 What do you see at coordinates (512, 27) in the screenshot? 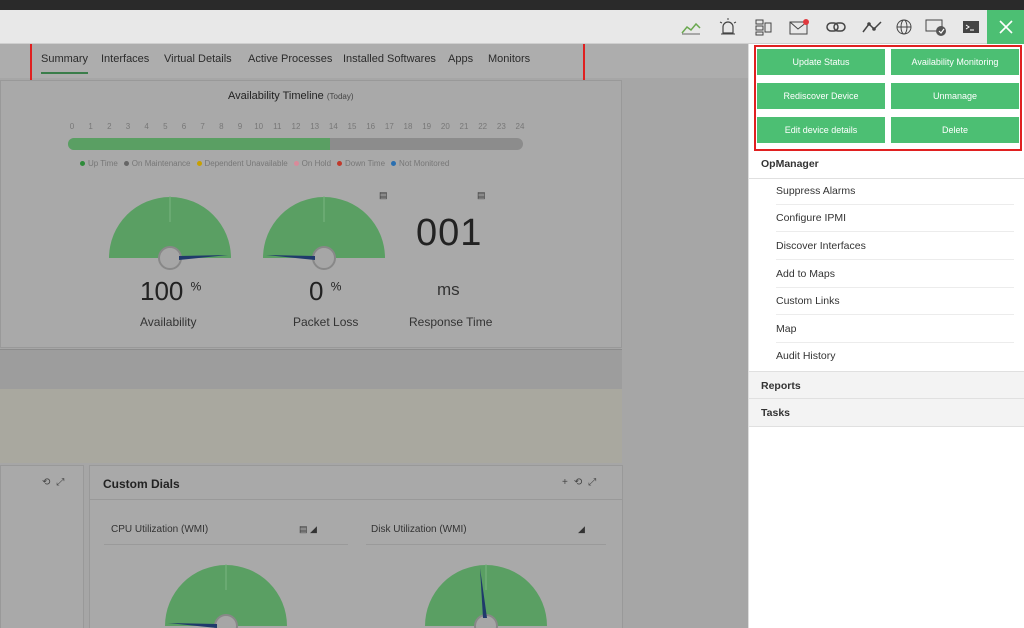
I see `toolbar` at bounding box center [512, 27].